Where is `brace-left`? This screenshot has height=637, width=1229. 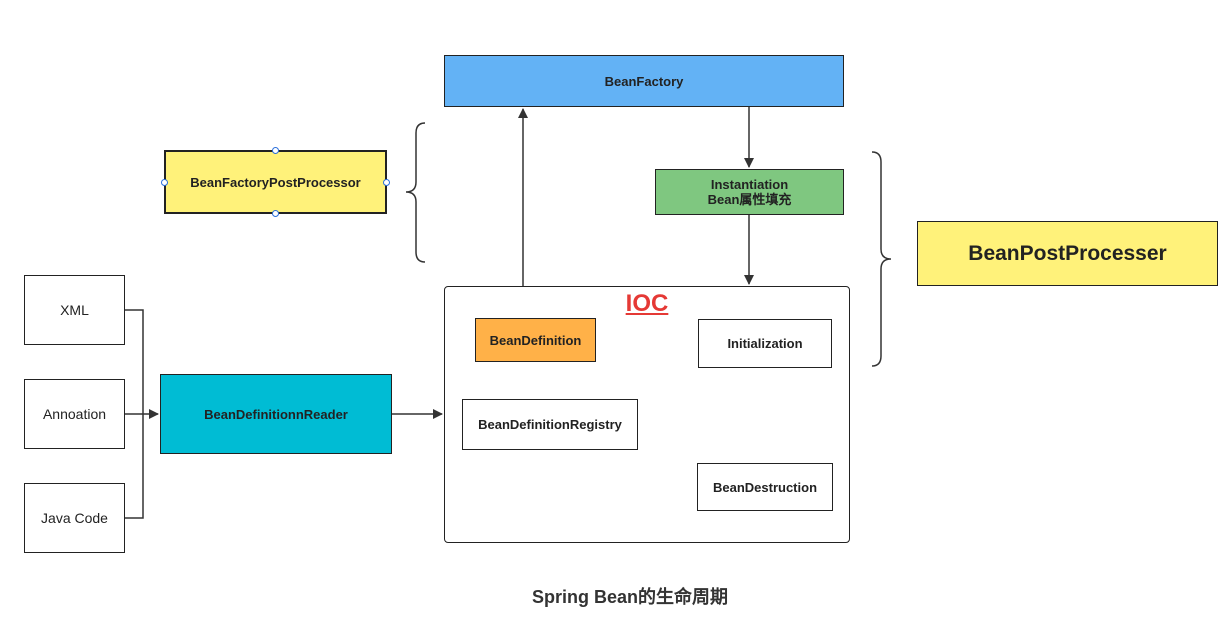 brace-left is located at coordinates (415, 192).